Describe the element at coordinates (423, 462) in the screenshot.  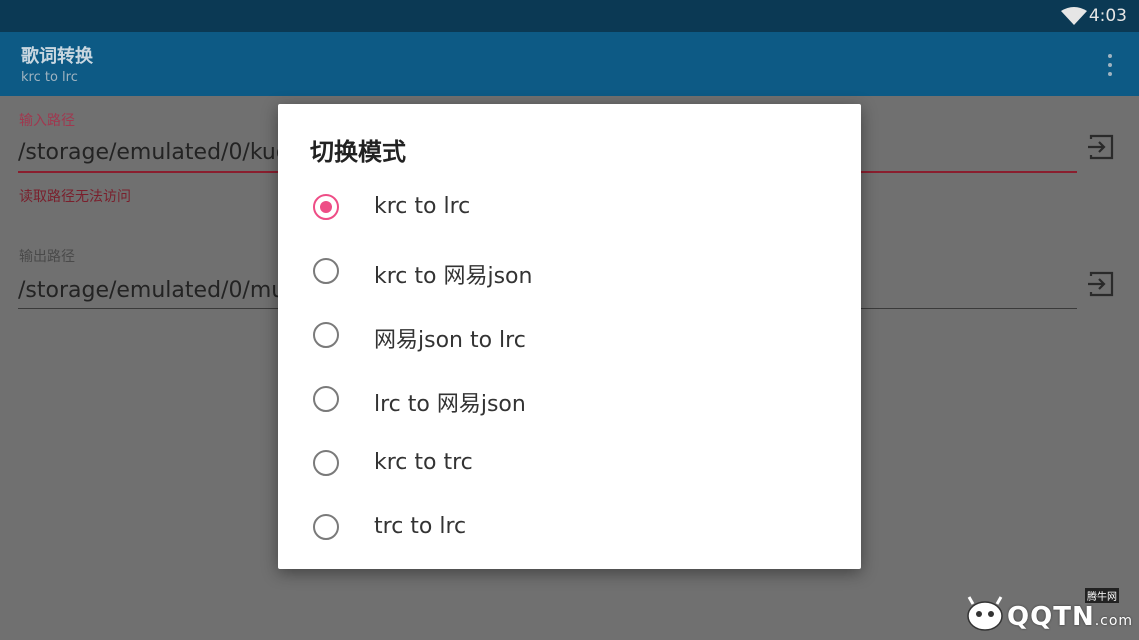
I see `option-label: krc to trc` at that location.